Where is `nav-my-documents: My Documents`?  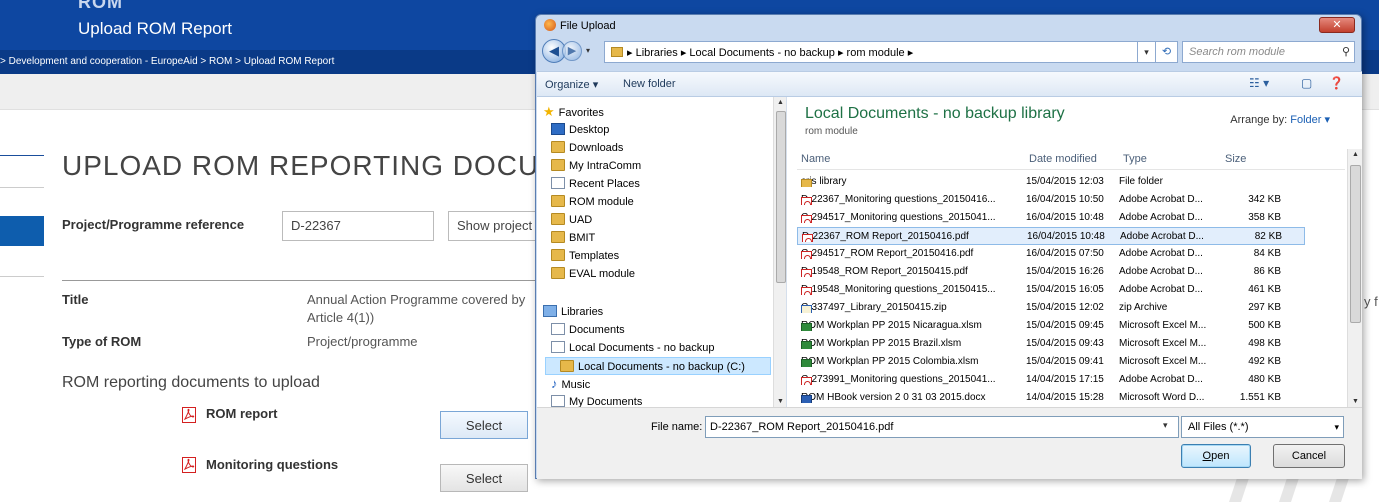 nav-my-documents: My Documents is located at coordinates (596, 400).